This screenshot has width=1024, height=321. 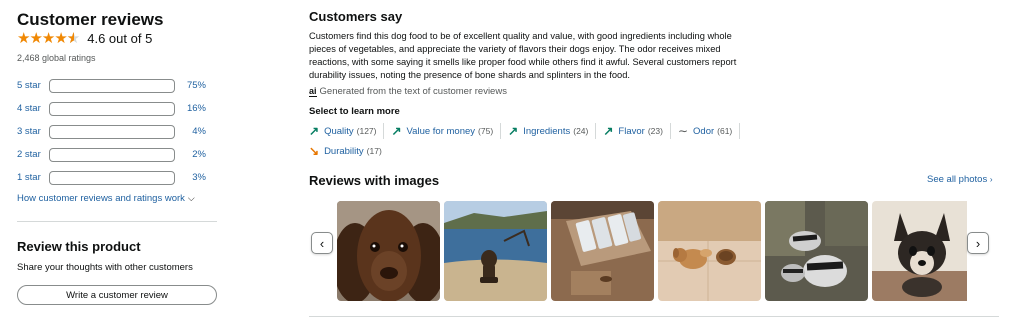 I want to click on review-product-subtitle: Share your thoughts with other customers, so click(x=105, y=267).